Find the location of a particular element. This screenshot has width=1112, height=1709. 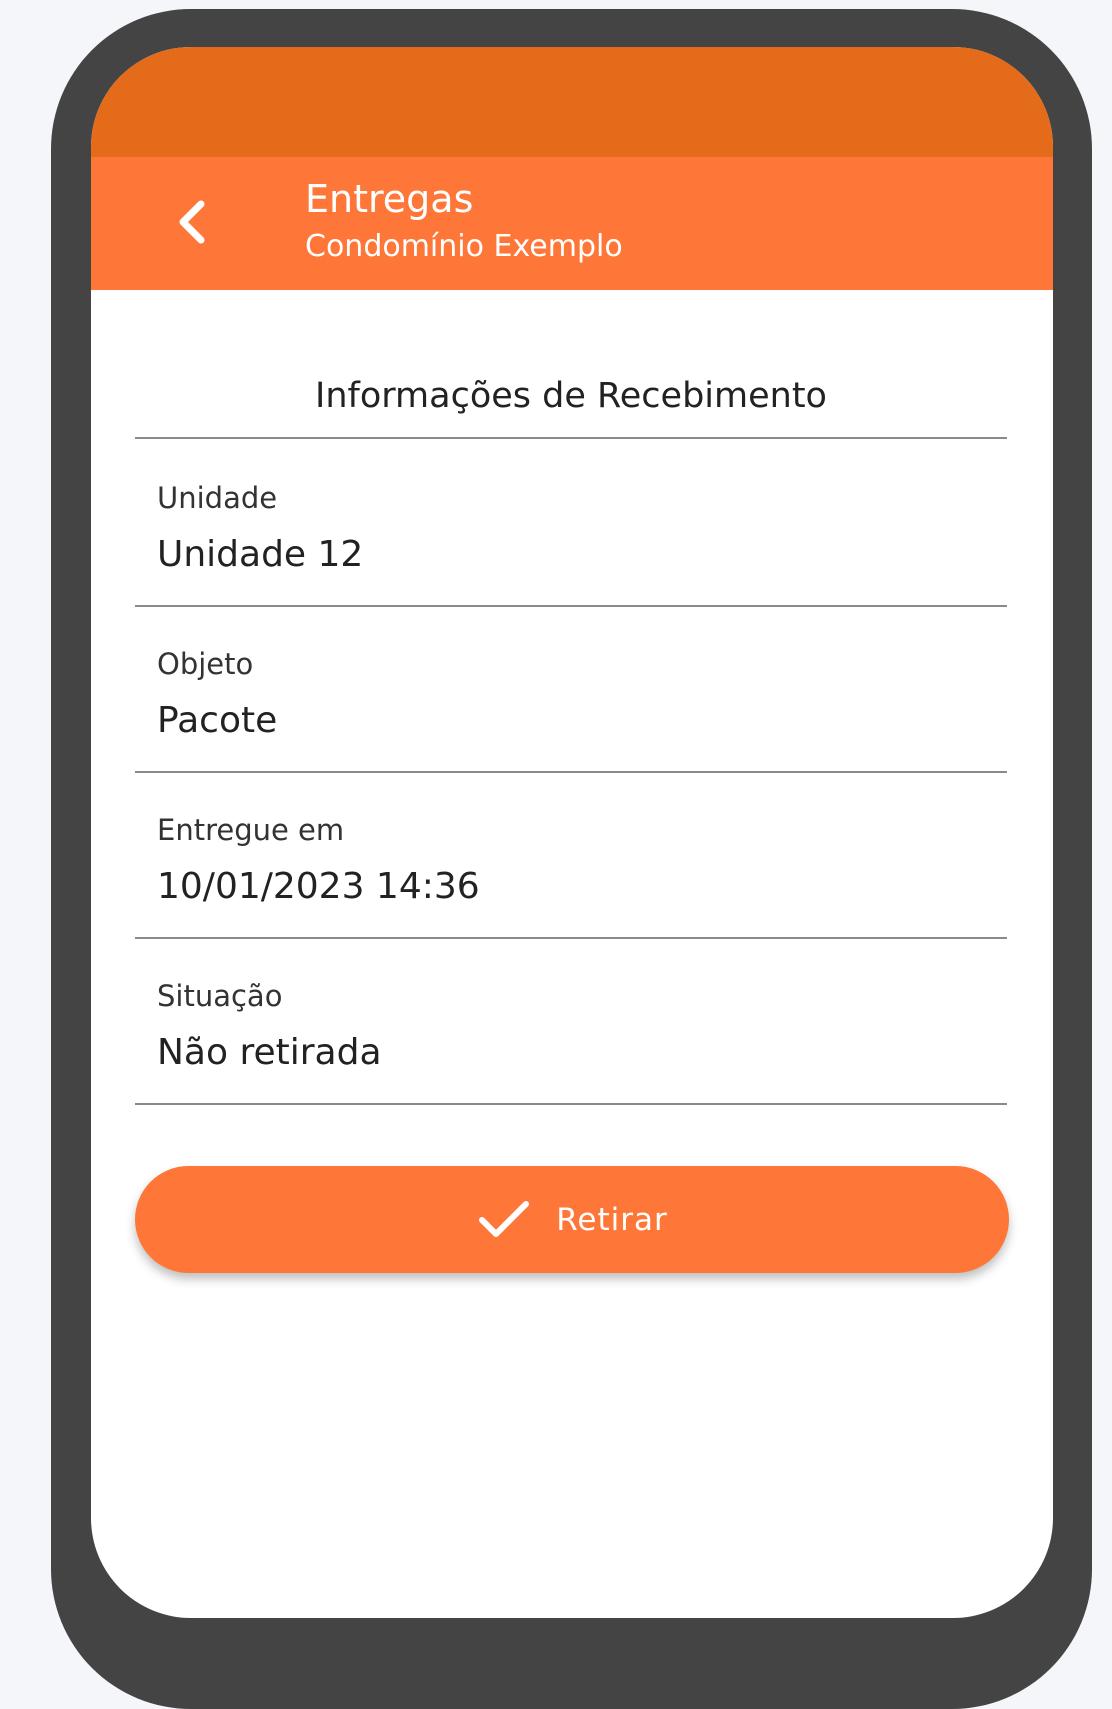

app-title: Entregas is located at coordinates (389, 199).